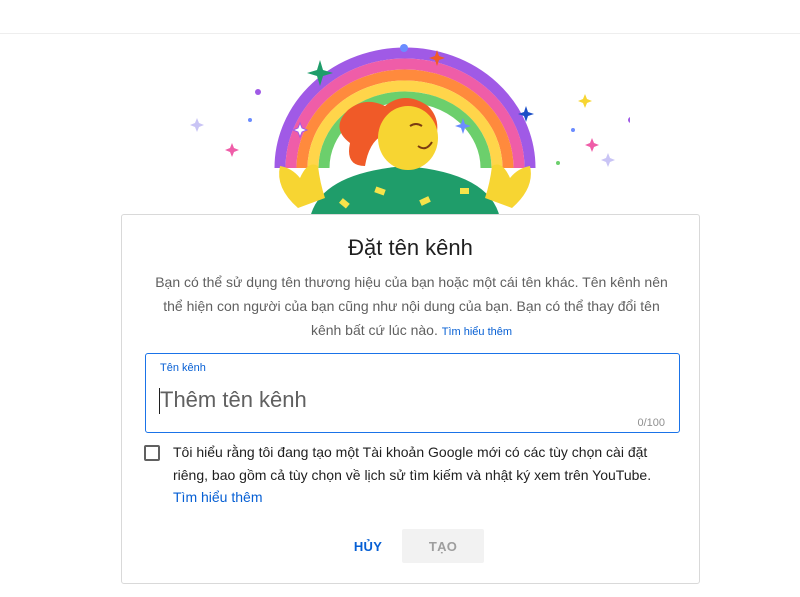 The image size is (800, 597). I want to click on create-button: TẠO, so click(443, 546).